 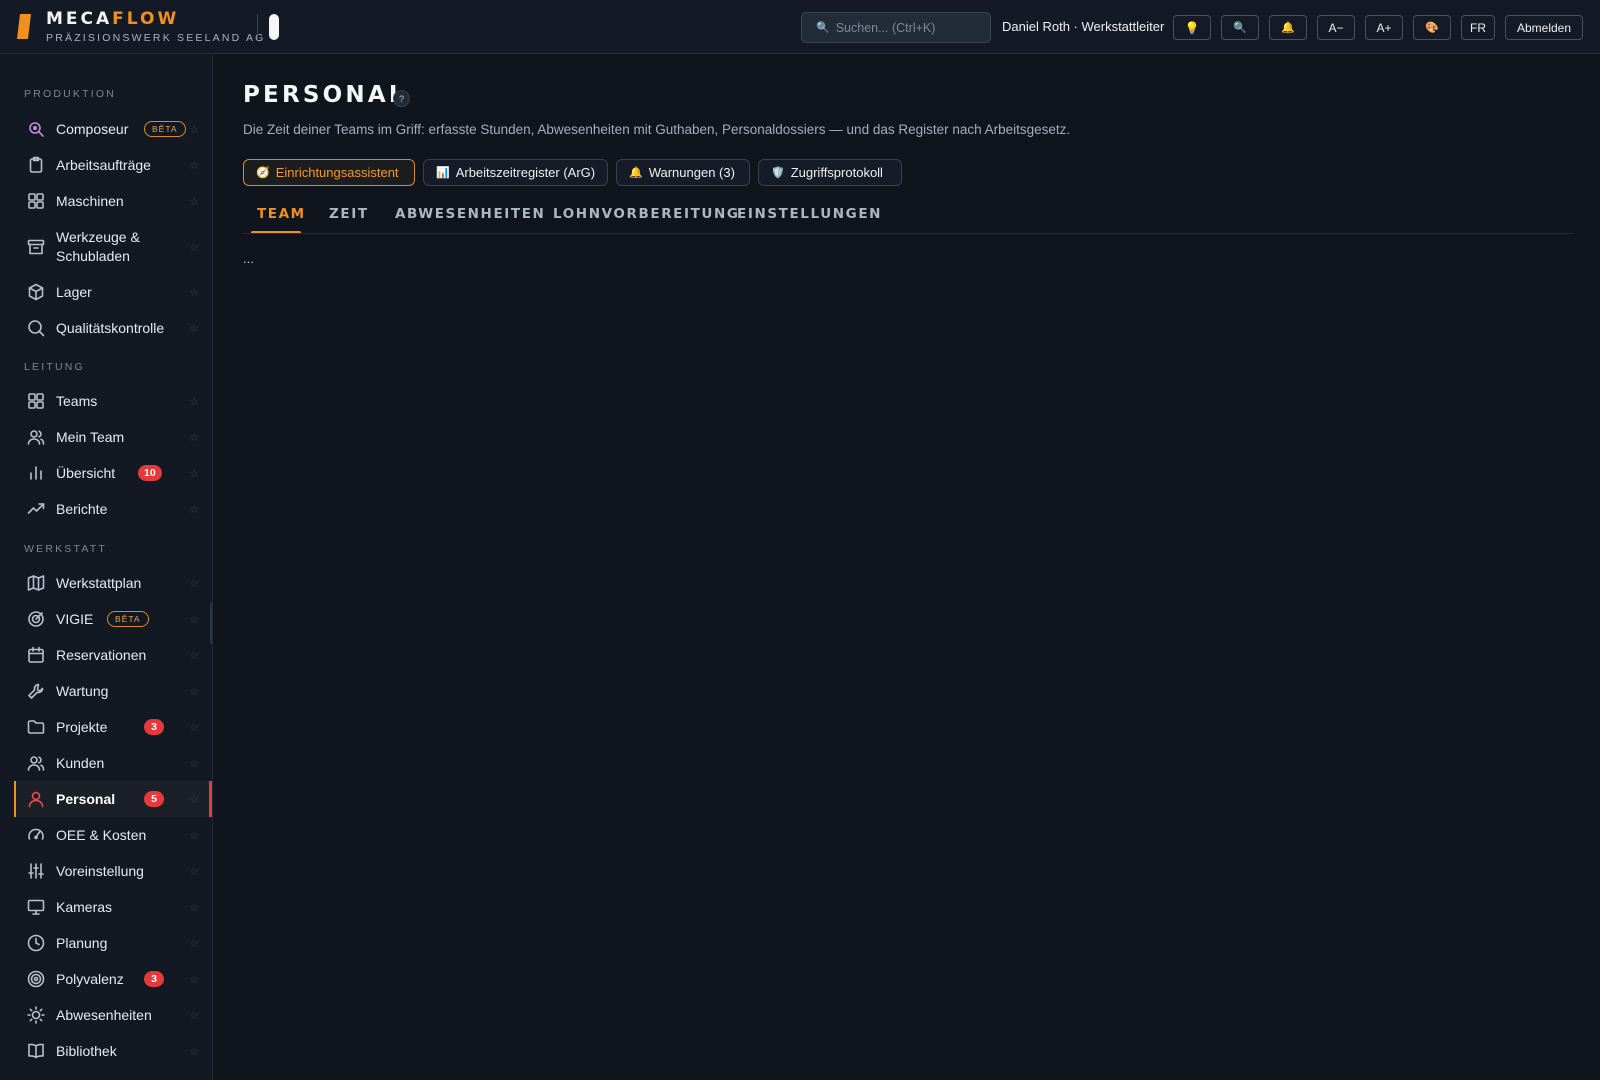 I want to click on compass-icon: 🧭, so click(x=263, y=173).